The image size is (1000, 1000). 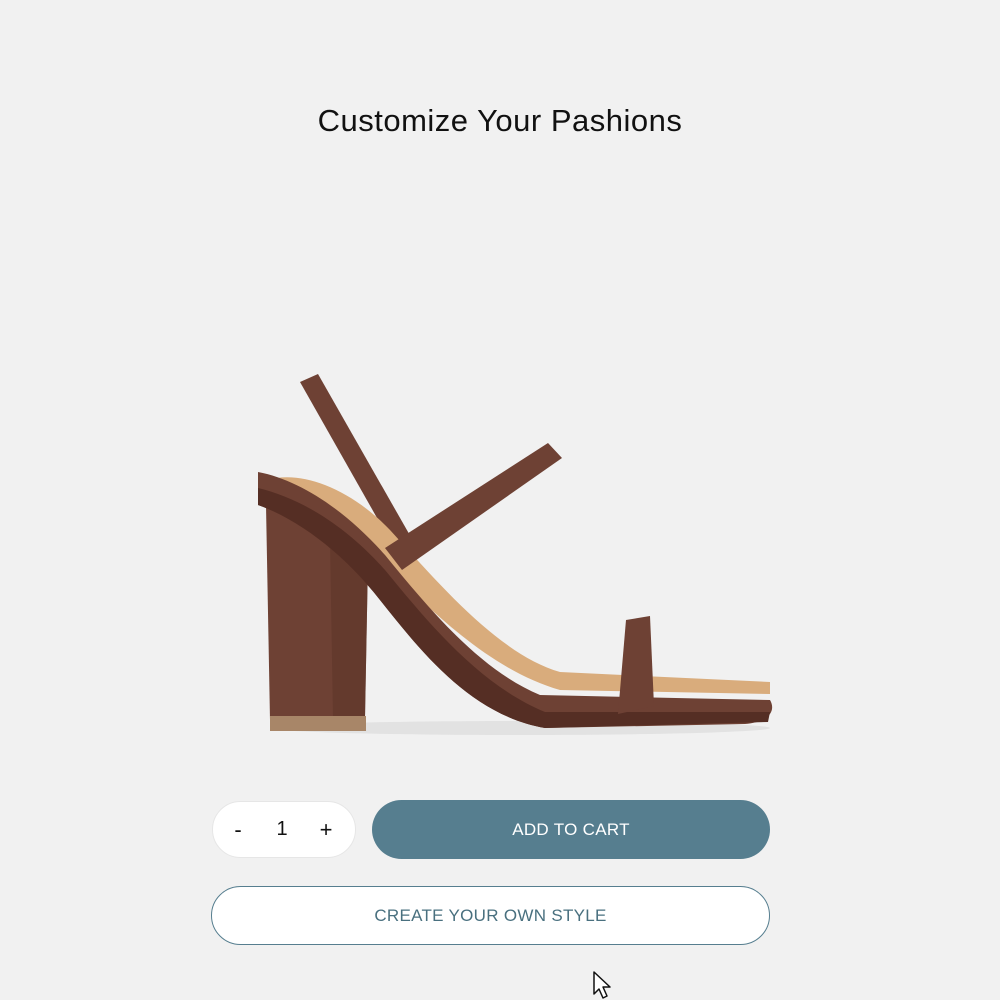 I want to click on create-your-own-style-button: CREATE YOUR OWN STYLE, so click(x=490, y=915).